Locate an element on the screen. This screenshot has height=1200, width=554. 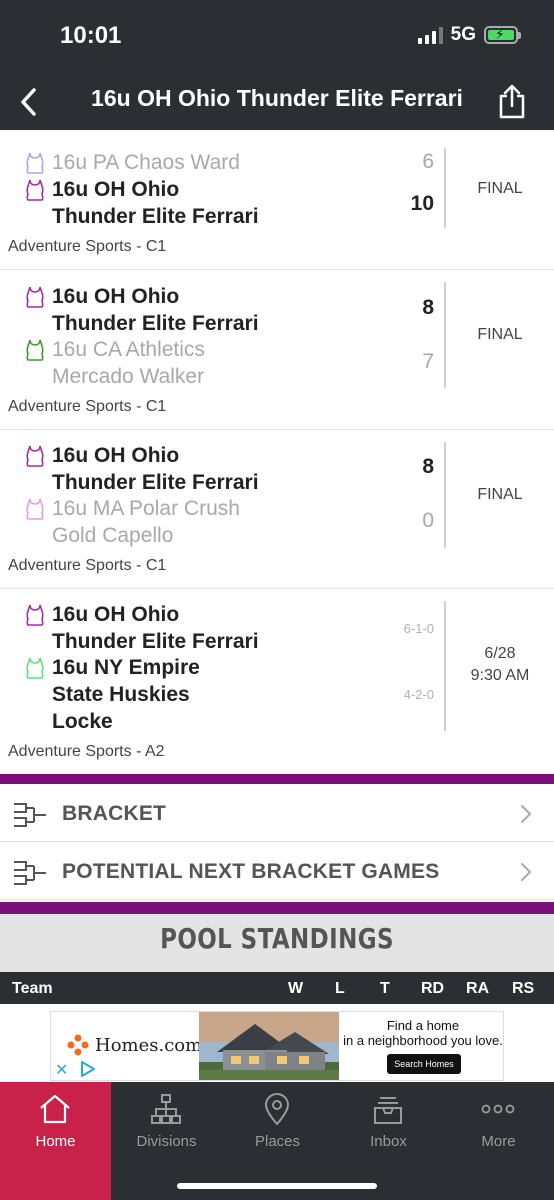
potential-games-label: POTENTIAL NEXT BRACKET GAMES is located at coordinates (251, 871).